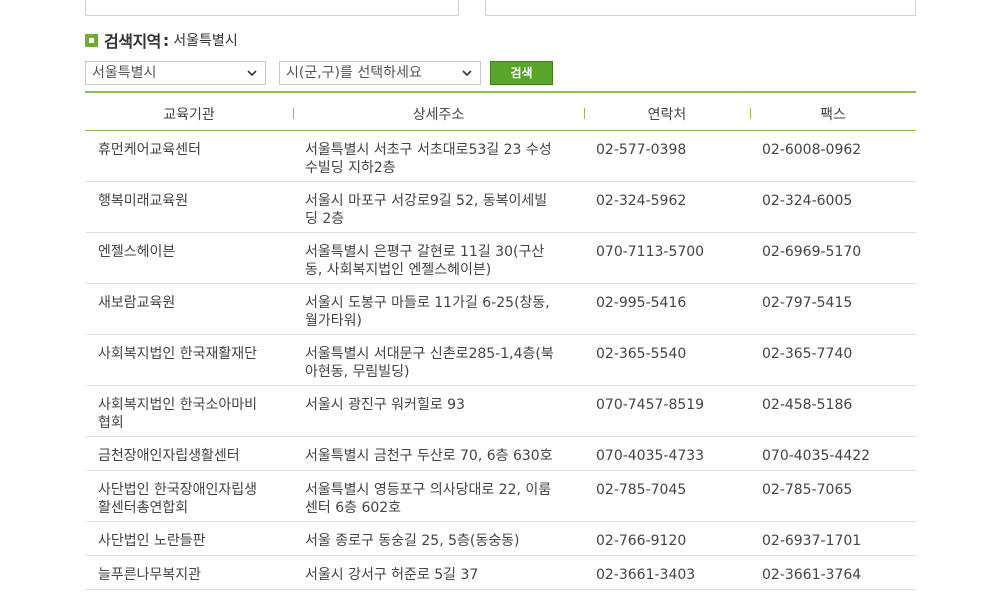  I want to click on previous-panel-right, so click(700, 8).